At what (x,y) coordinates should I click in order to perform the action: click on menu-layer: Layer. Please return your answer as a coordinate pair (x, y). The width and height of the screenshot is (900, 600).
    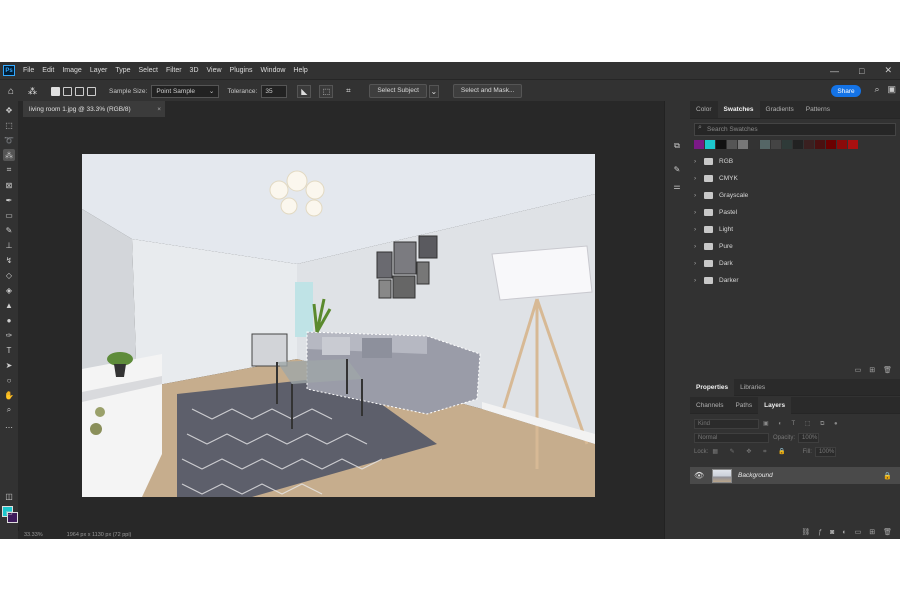
    Looking at the image, I should click on (99, 70).